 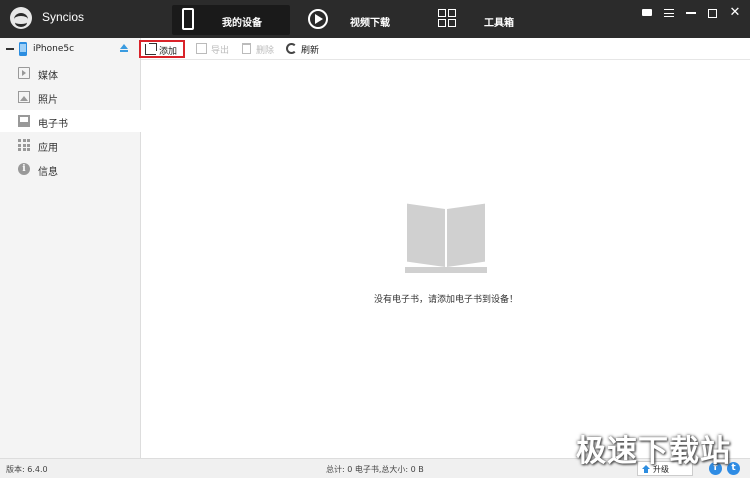 What do you see at coordinates (318, 19) in the screenshot?
I see `play-icon` at bounding box center [318, 19].